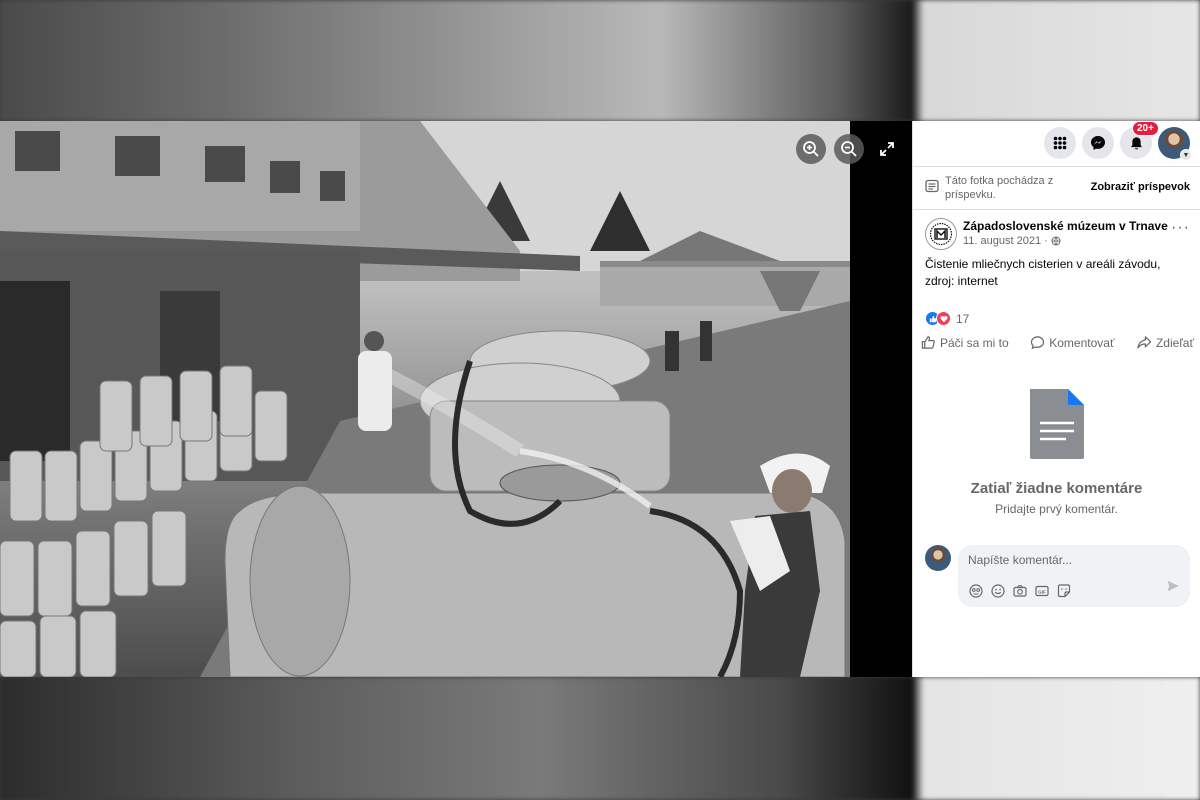 This screenshot has width=1200, height=800. I want to click on comment-tools: GIF, so click(1019, 590).